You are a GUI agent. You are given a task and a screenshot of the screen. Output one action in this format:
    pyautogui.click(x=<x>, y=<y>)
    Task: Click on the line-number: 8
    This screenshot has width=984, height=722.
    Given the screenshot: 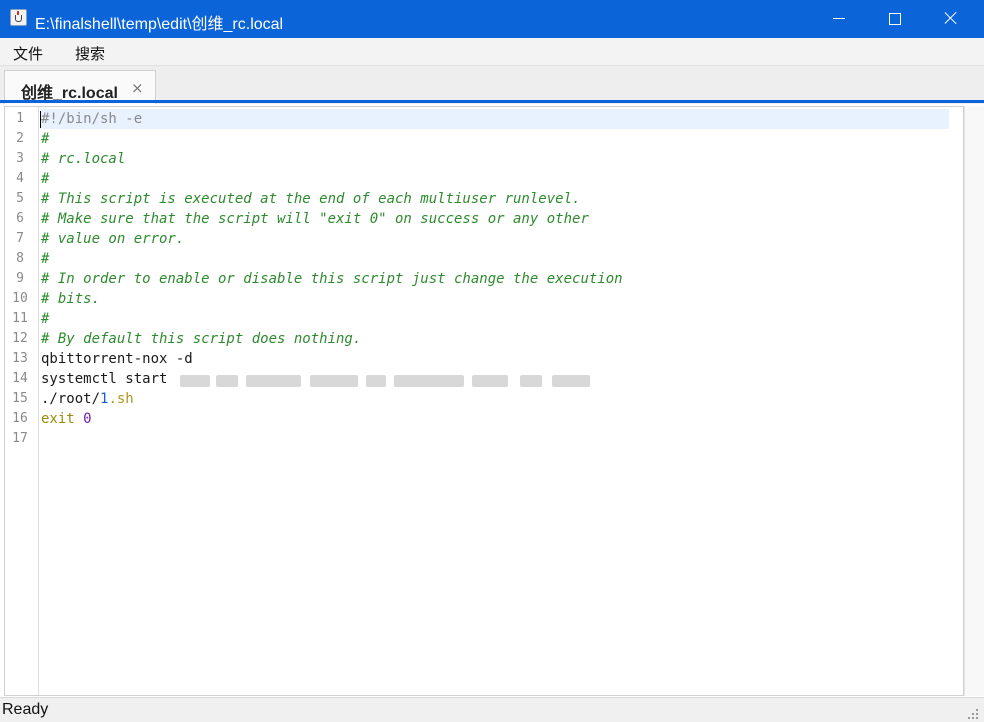 What is the action you would take?
    pyautogui.click(x=20, y=258)
    